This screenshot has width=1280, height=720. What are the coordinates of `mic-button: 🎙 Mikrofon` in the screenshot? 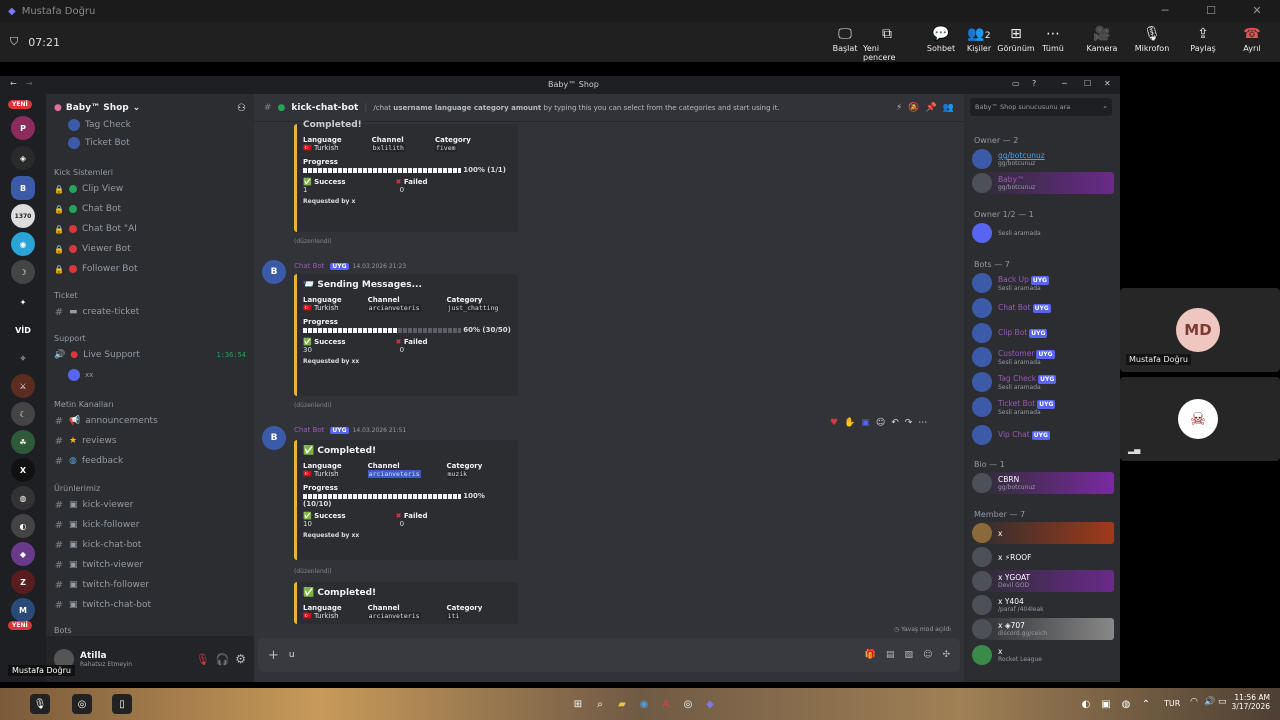 It's located at (1152, 38).